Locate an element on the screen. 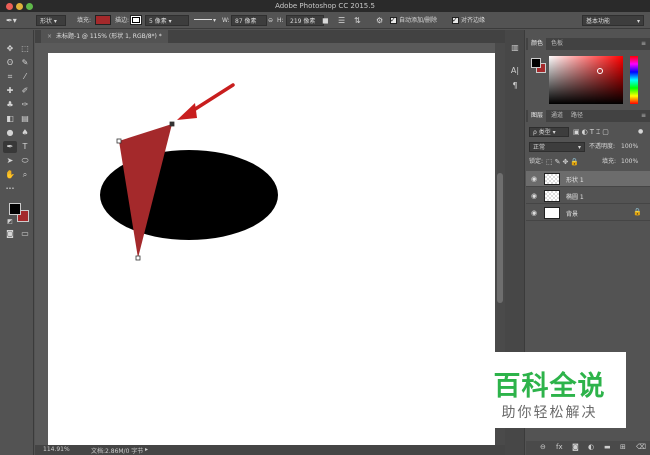 The width and height of the screenshot is (650, 455). opacity-field: 100% is located at coordinates (629, 147).